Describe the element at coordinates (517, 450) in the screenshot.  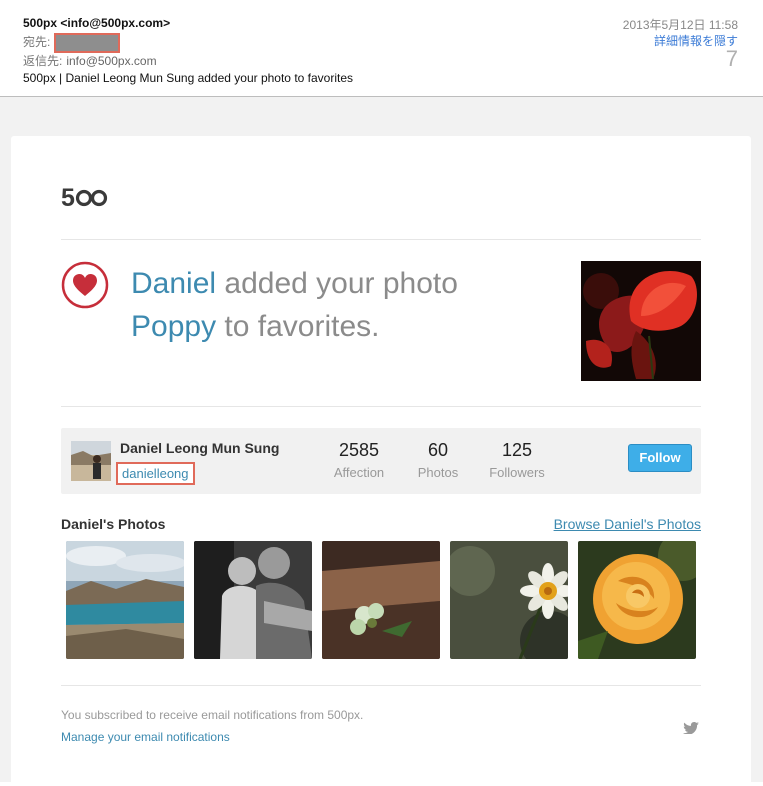
I see `stat-value: 125` at that location.